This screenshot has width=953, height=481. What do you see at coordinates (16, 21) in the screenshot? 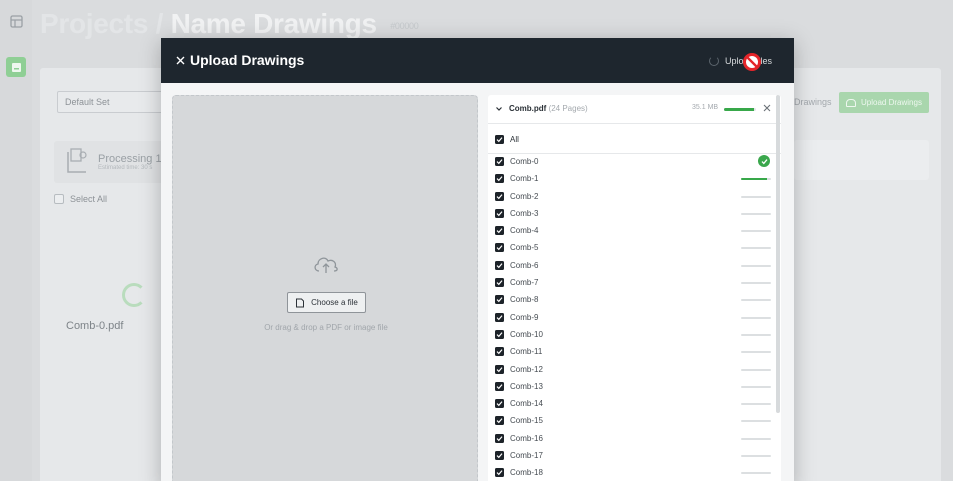
I see `app-grid-icon` at bounding box center [16, 21].